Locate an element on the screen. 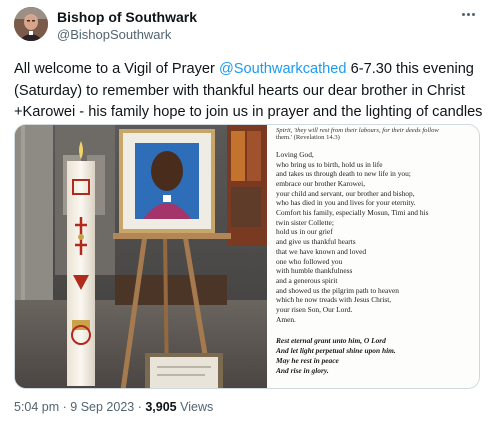  prayer-line: who bring us to birth, hold us in life is located at coordinates (329, 164).